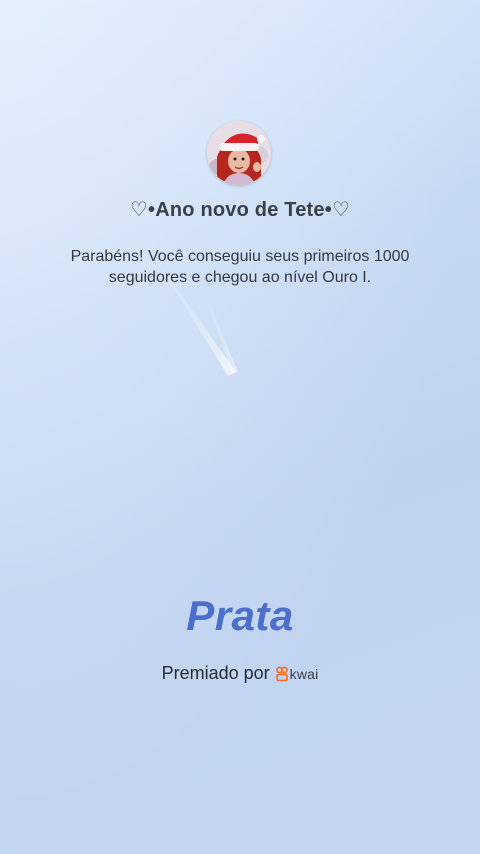 The image size is (480, 854). I want to click on awarded-by-label: Premiado por, so click(215, 673).